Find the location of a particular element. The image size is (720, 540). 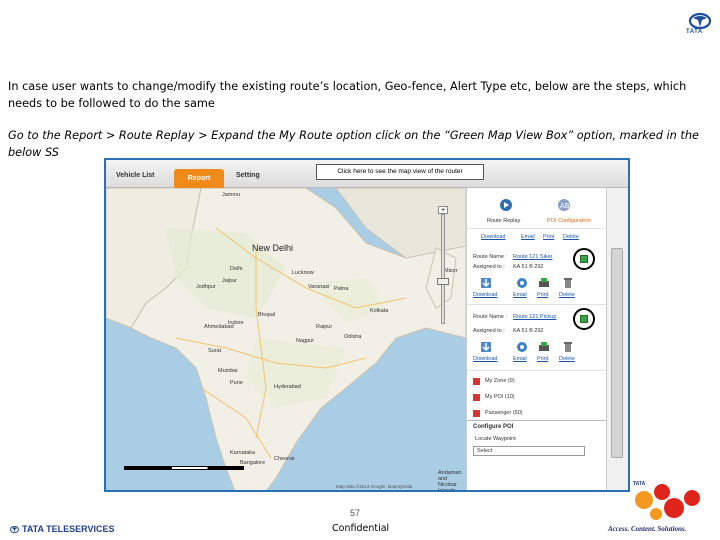

map-label-karnataka: Karnataka is located at coordinates (243, 453).